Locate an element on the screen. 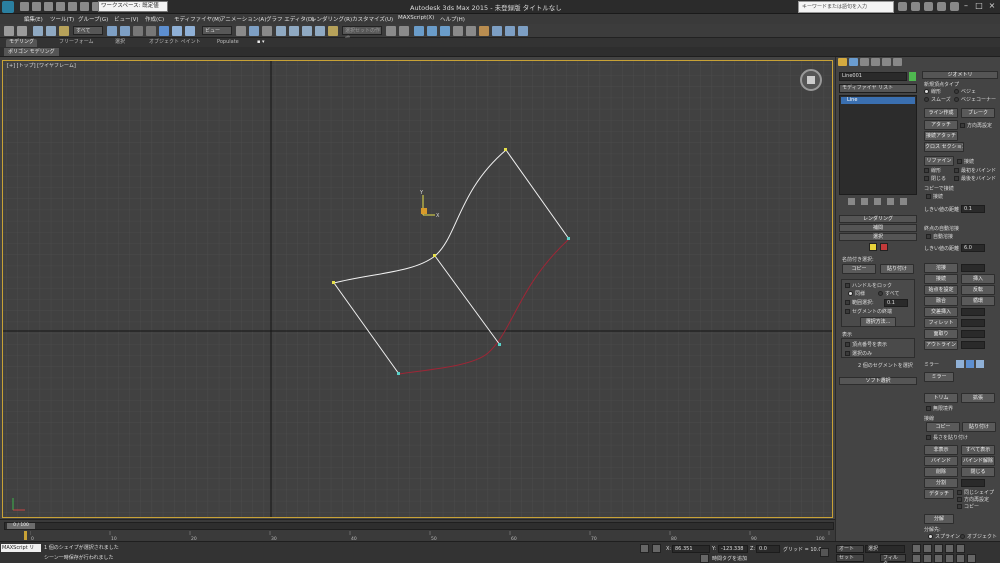  auto-key-button: オート is located at coordinates (850, 549).